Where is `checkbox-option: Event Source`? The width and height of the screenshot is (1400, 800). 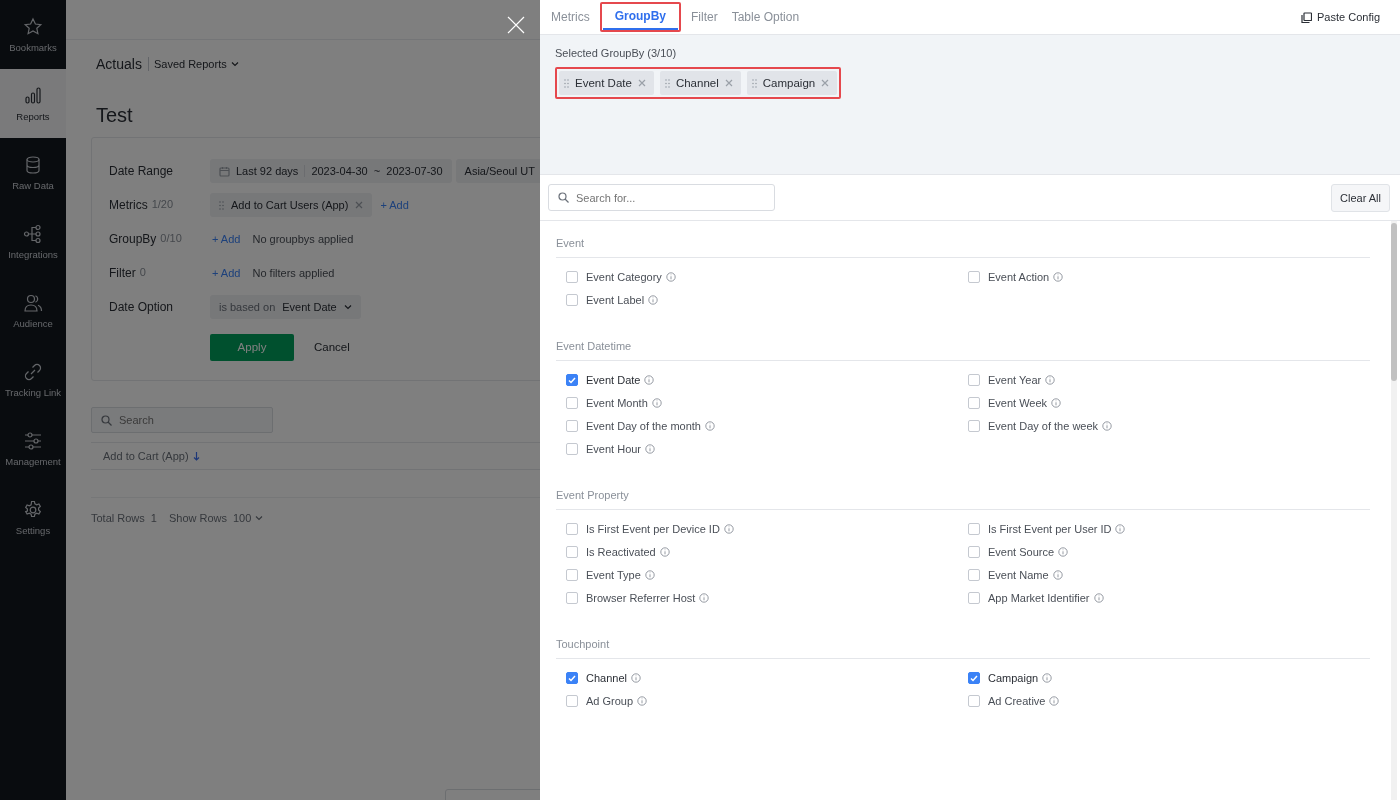 checkbox-option: Event Source is located at coordinates (1018, 552).